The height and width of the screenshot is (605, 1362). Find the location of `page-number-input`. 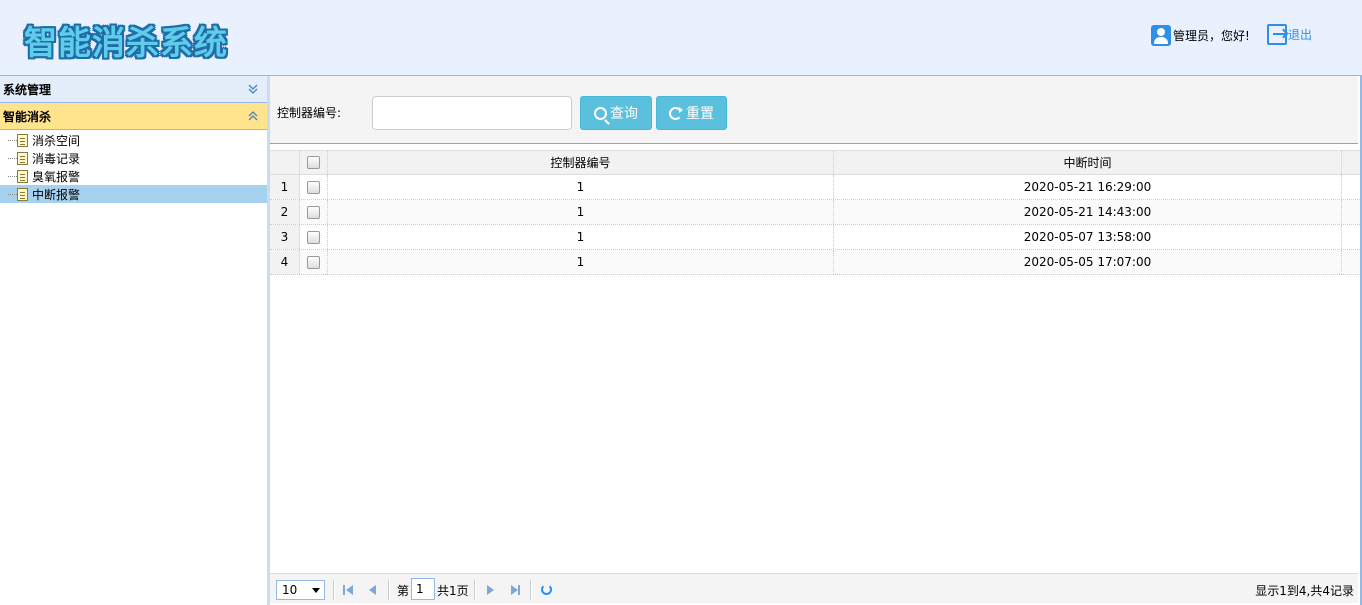

page-number-input is located at coordinates (423, 589).